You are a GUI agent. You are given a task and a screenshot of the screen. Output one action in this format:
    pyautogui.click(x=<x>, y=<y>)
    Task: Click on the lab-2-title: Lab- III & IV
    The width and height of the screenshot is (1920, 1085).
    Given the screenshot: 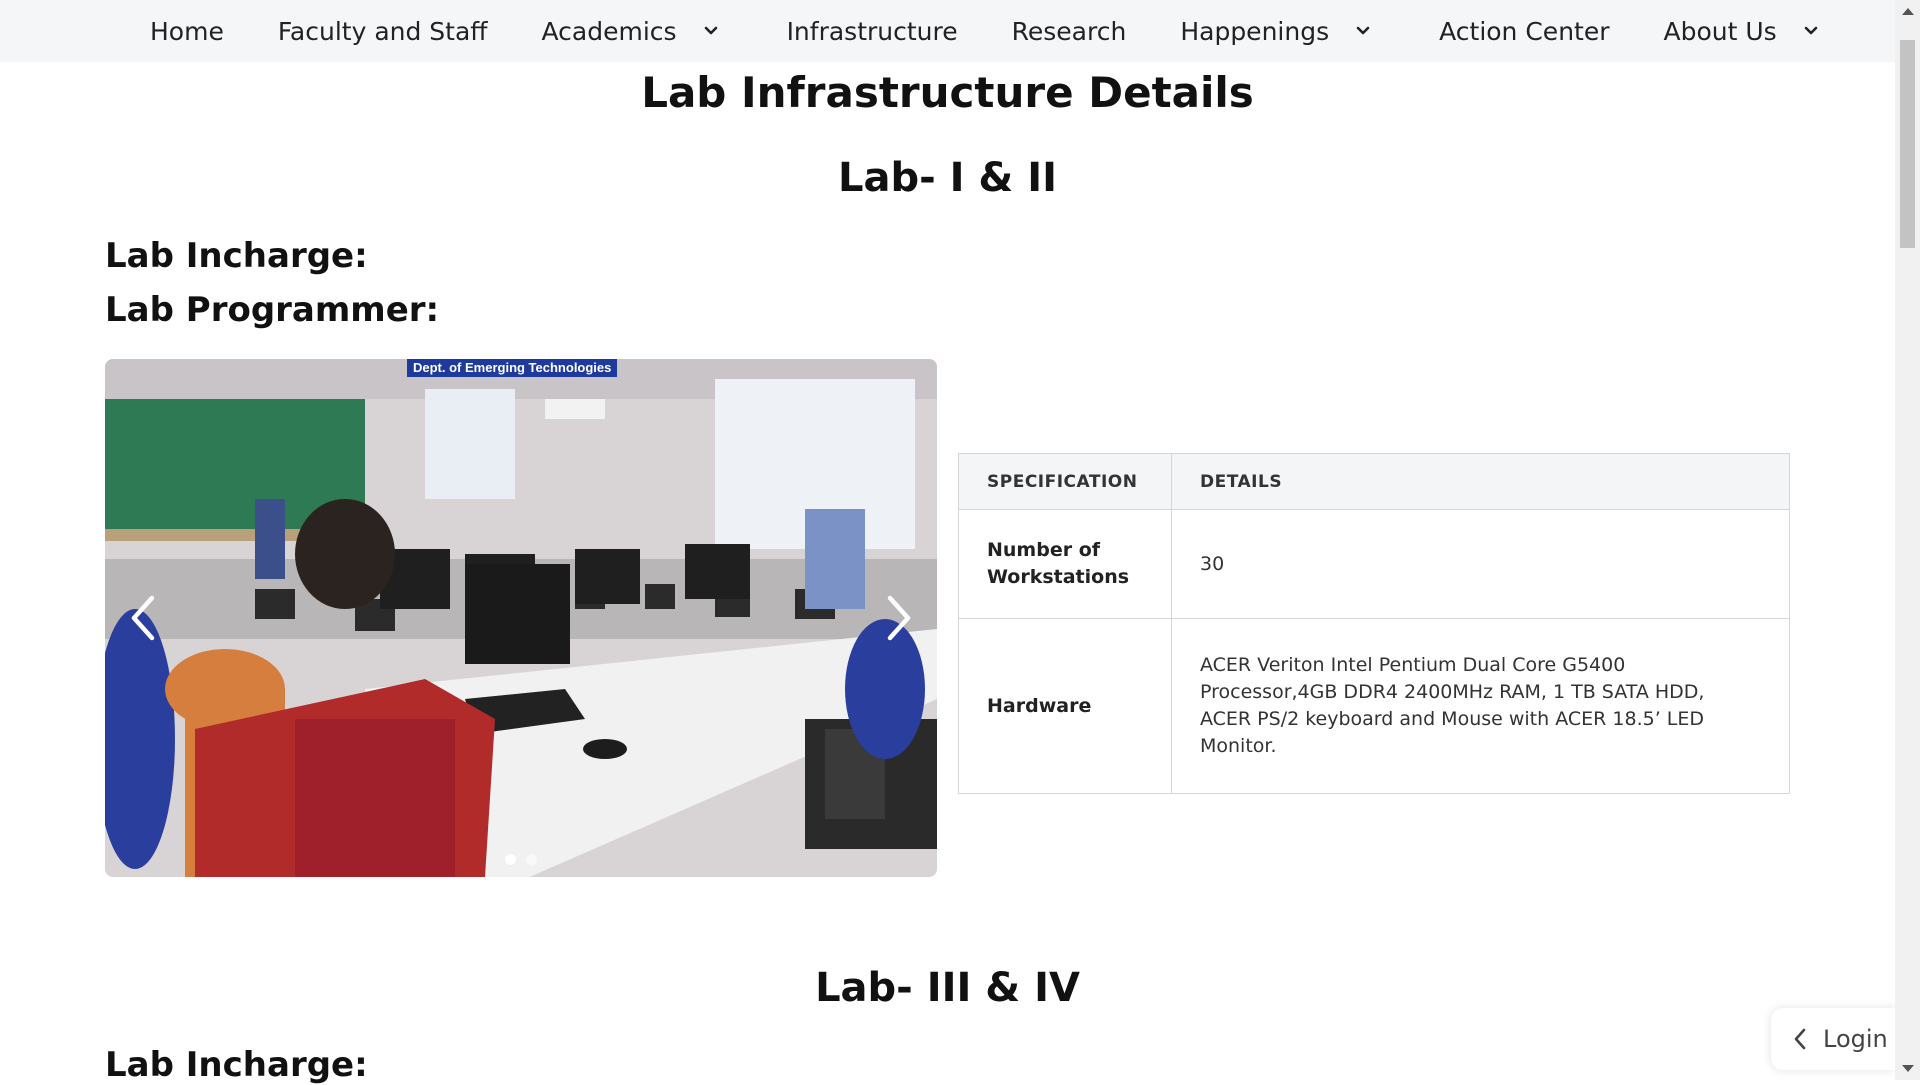 What is the action you would take?
    pyautogui.click(x=947, y=988)
    